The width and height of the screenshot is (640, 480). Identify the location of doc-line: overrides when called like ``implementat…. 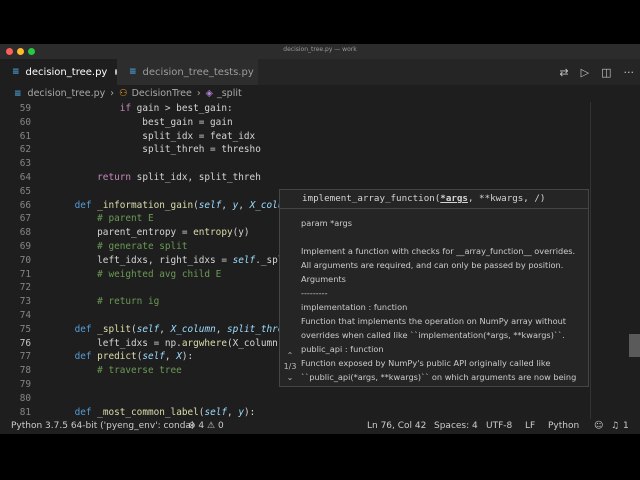
(433, 335).